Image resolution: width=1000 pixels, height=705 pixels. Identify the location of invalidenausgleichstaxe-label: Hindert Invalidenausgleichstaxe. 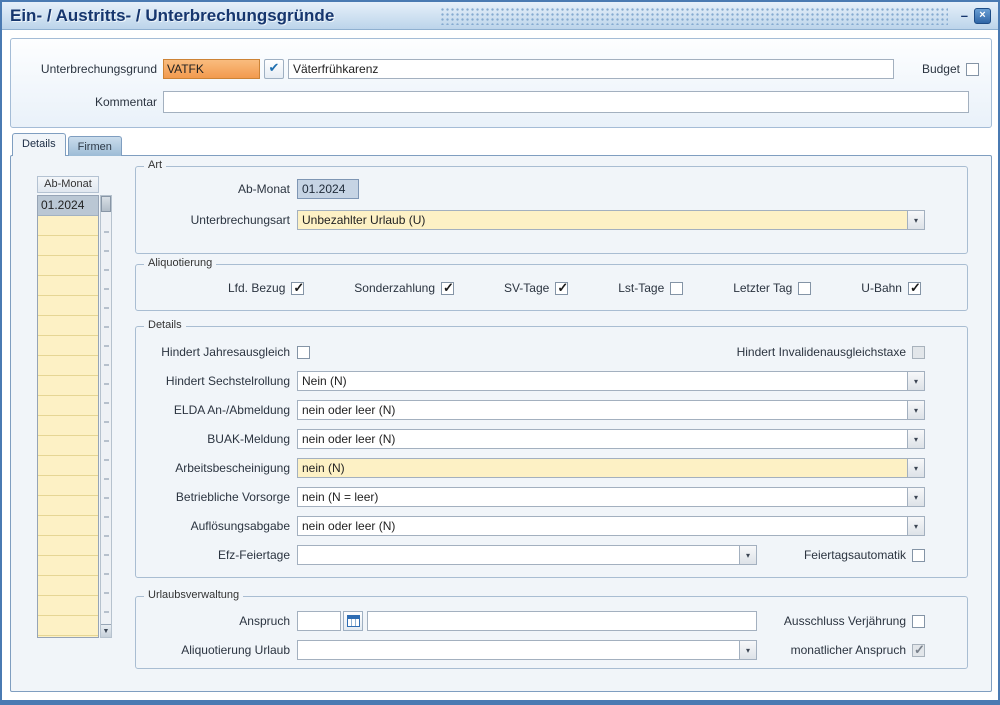
(821, 352).